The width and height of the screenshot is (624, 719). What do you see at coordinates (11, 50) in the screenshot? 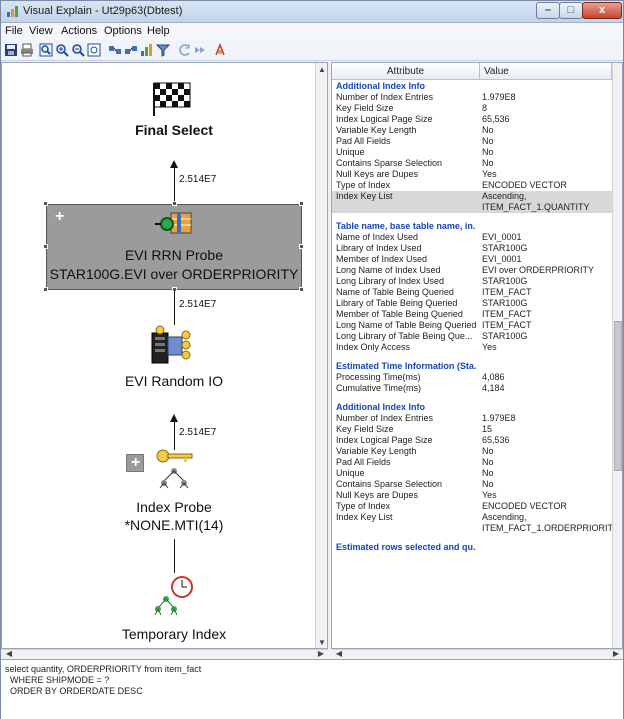
I see `save-icon` at bounding box center [11, 50].